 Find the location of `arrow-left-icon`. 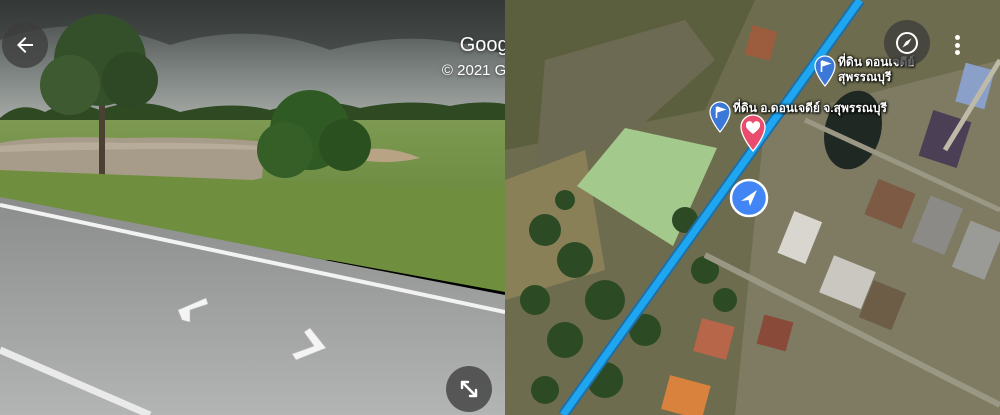

arrow-left-icon is located at coordinates (25, 45).